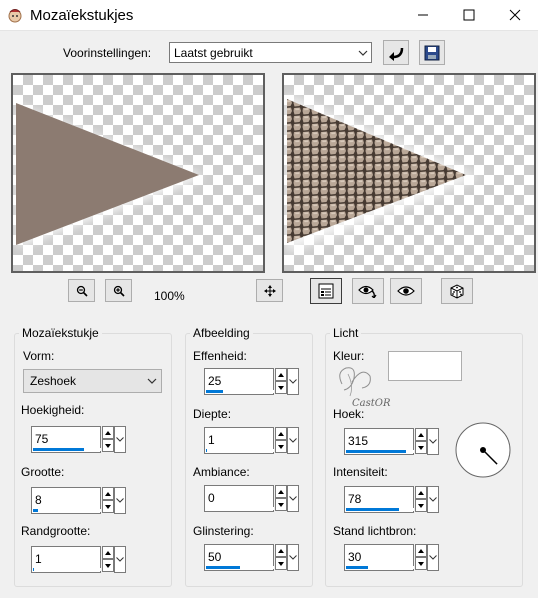 The image size is (538, 598). I want to click on size-input: 8, so click(66, 500).